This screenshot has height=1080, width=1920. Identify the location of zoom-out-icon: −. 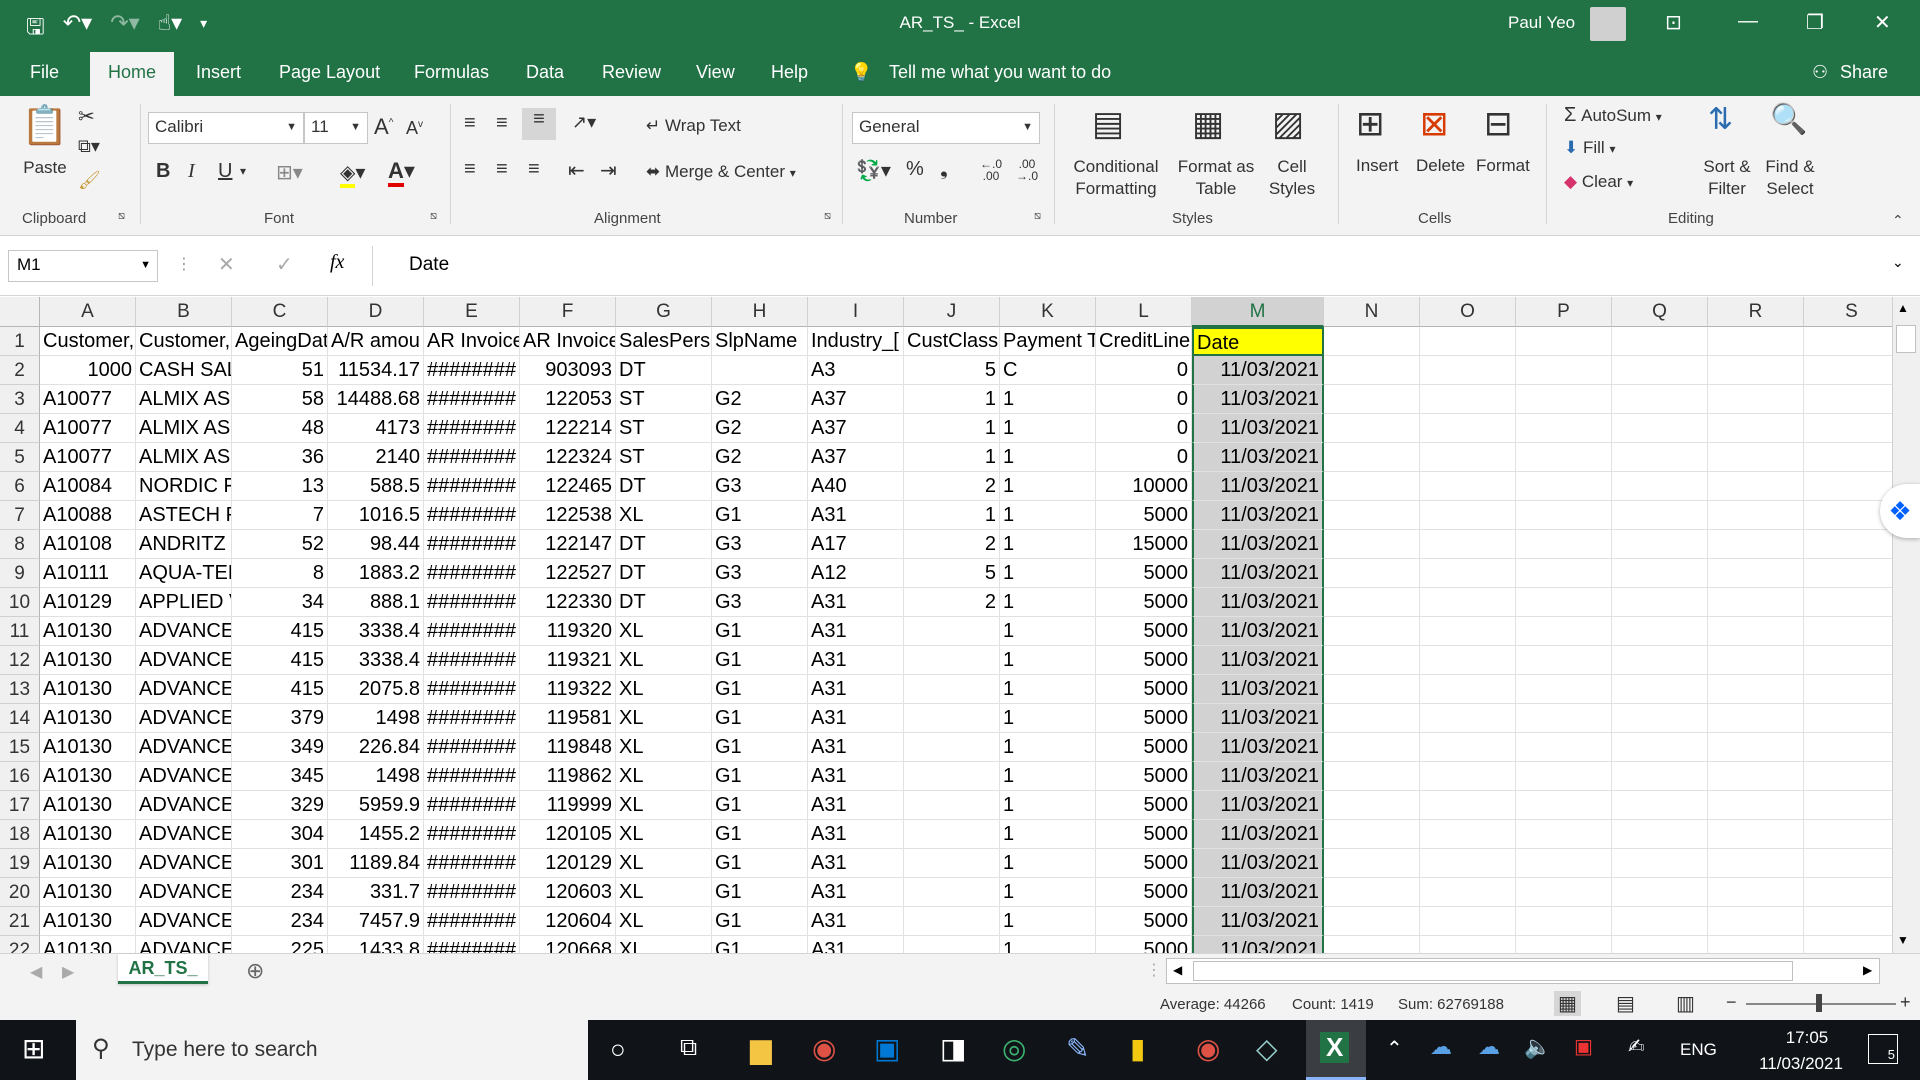
(1731, 1002).